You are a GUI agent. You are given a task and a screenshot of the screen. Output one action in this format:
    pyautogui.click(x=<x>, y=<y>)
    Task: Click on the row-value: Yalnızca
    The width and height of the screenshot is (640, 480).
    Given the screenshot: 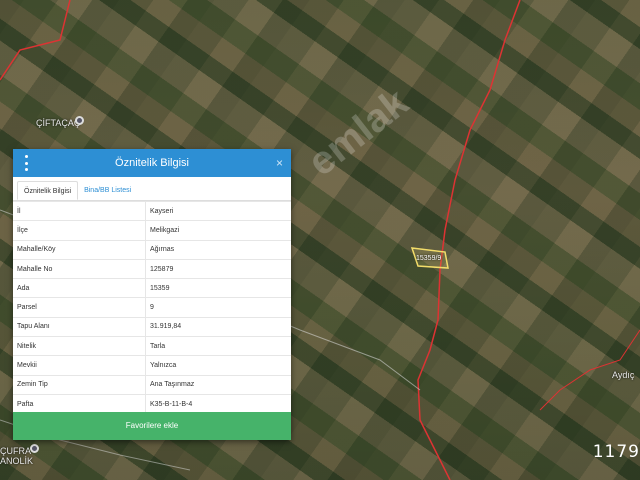 What is the action you would take?
    pyautogui.click(x=218, y=365)
    